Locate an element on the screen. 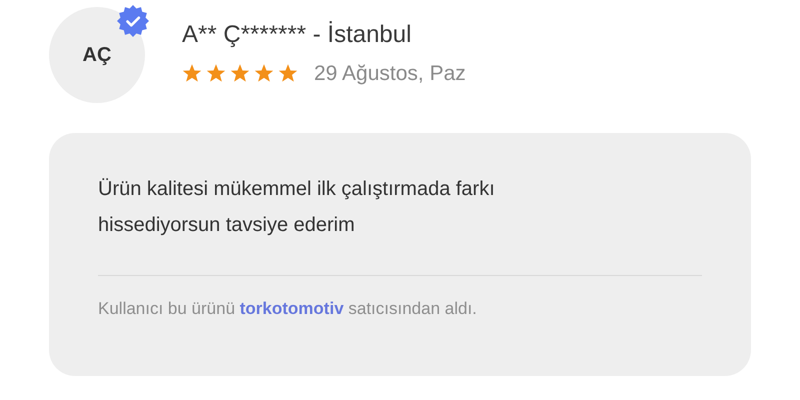 This screenshot has height=400, width=800. seller-link: torkotomotiv is located at coordinates (292, 308).